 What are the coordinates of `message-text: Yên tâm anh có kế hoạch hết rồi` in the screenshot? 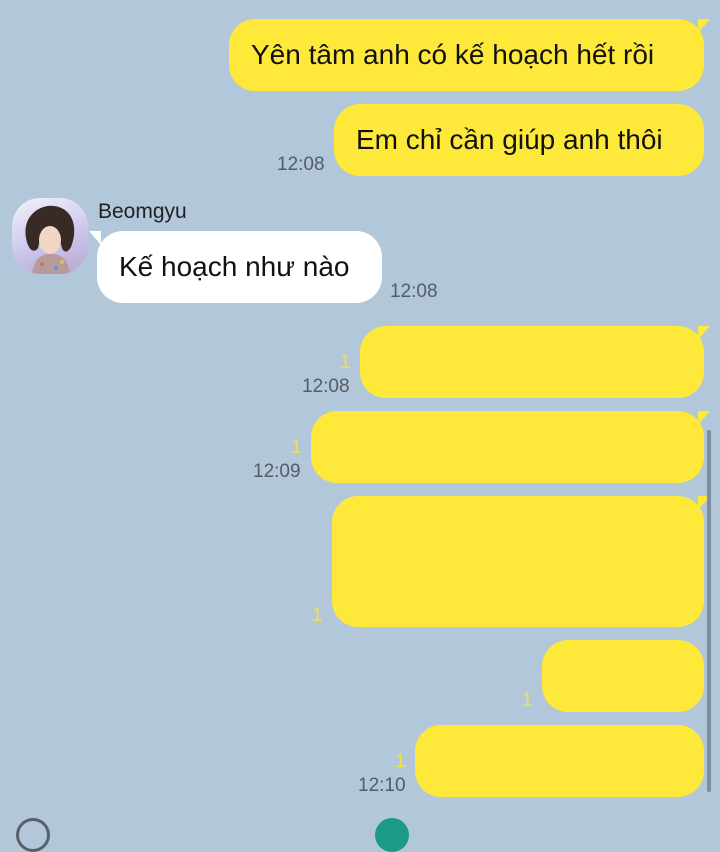 It's located at (453, 54).